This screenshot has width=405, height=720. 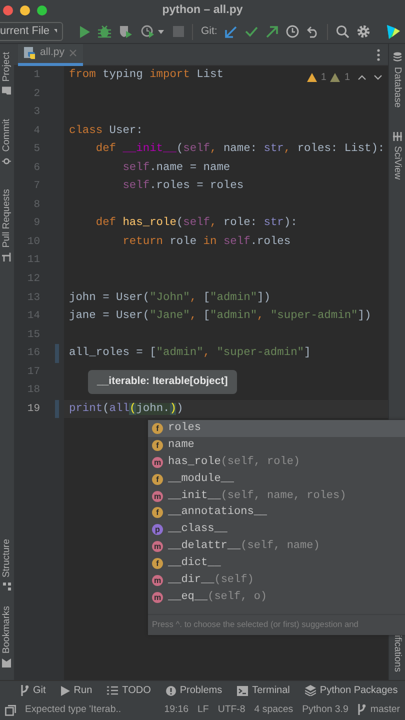 I want to click on completion-item: m __init__(self, name, roles), so click(x=276, y=496).